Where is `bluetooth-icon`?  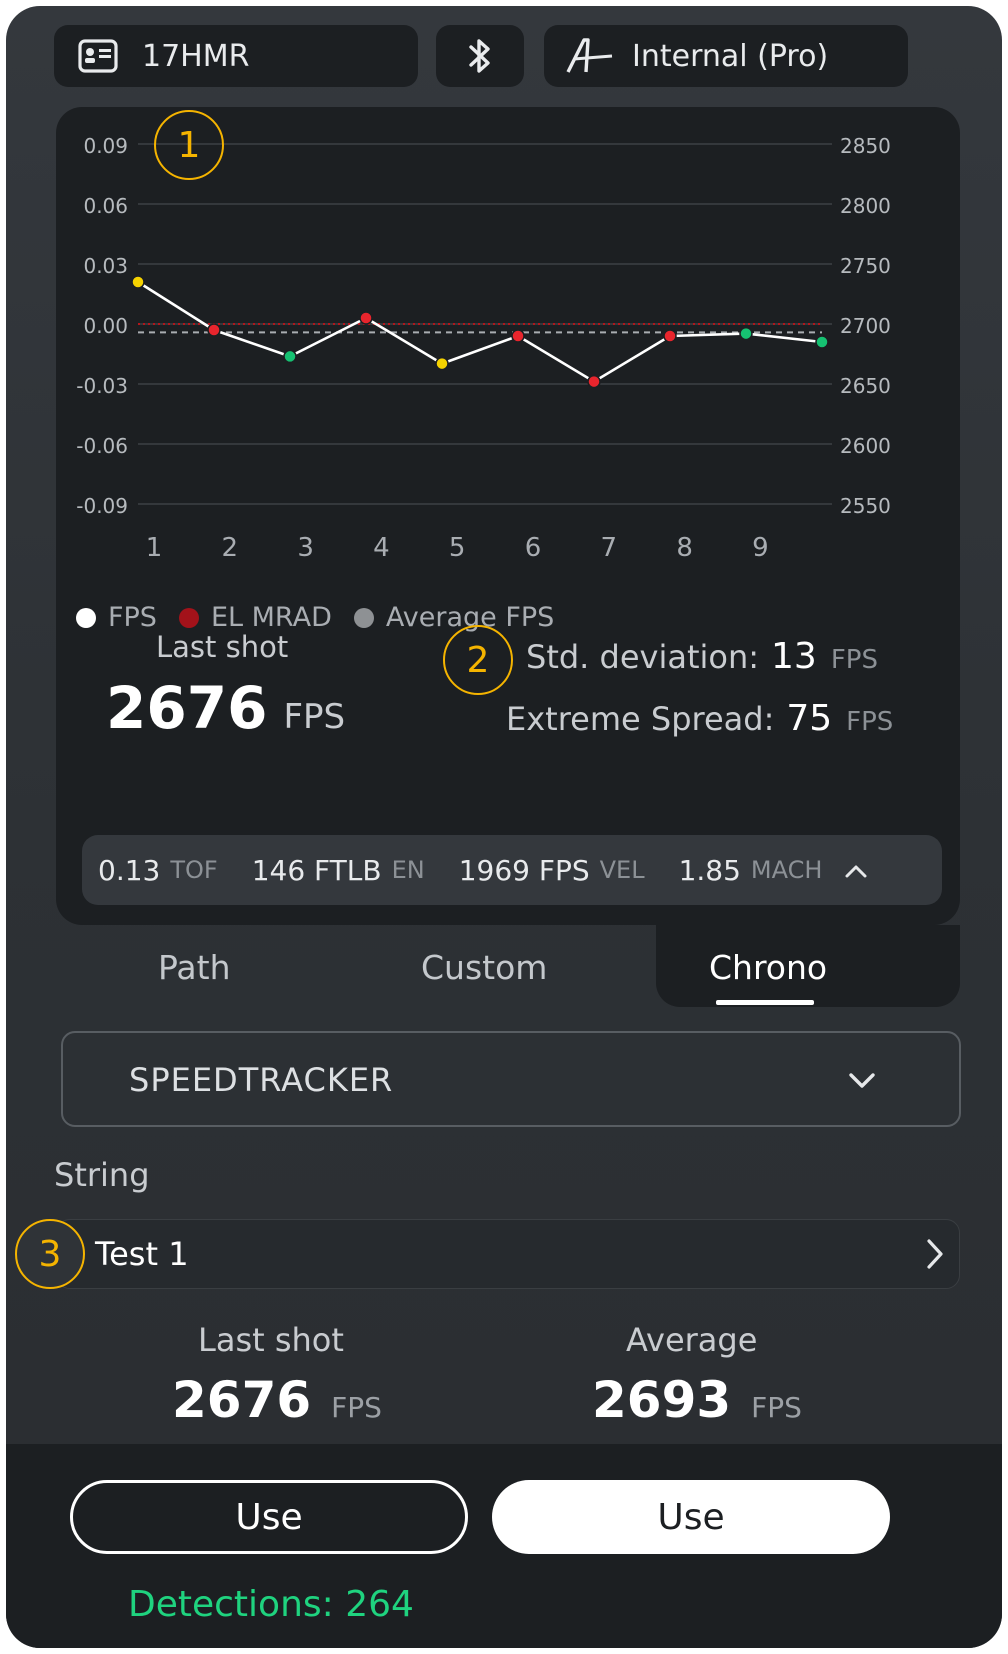
bluetooth-icon is located at coordinates (479, 56).